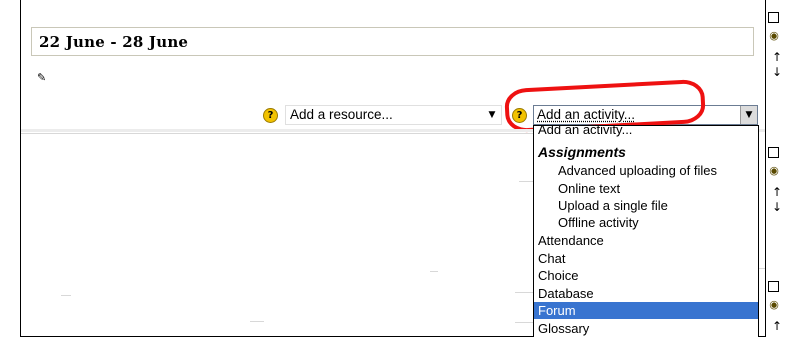 Image resolution: width=789 pixels, height=337 pixels. Describe the element at coordinates (646, 240) in the screenshot. I see `dropdown-option: Attendance` at that location.